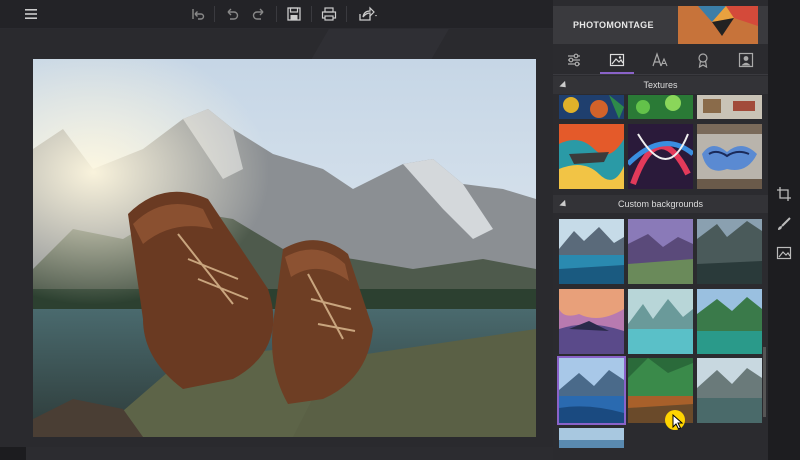 This screenshot has height=460, width=800. What do you see at coordinates (290, 453) in the screenshot?
I see `horizontal-scrollbar` at bounding box center [290, 453].